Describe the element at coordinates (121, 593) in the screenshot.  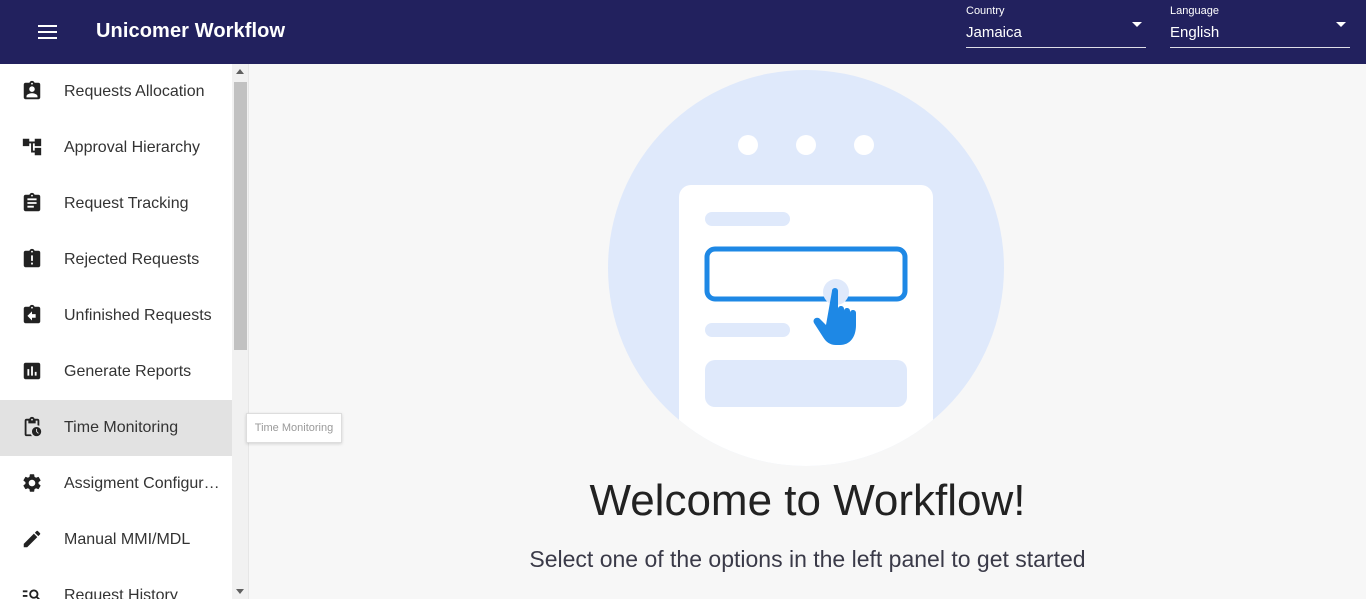
I see `sidebar-item-label: Request History` at that location.